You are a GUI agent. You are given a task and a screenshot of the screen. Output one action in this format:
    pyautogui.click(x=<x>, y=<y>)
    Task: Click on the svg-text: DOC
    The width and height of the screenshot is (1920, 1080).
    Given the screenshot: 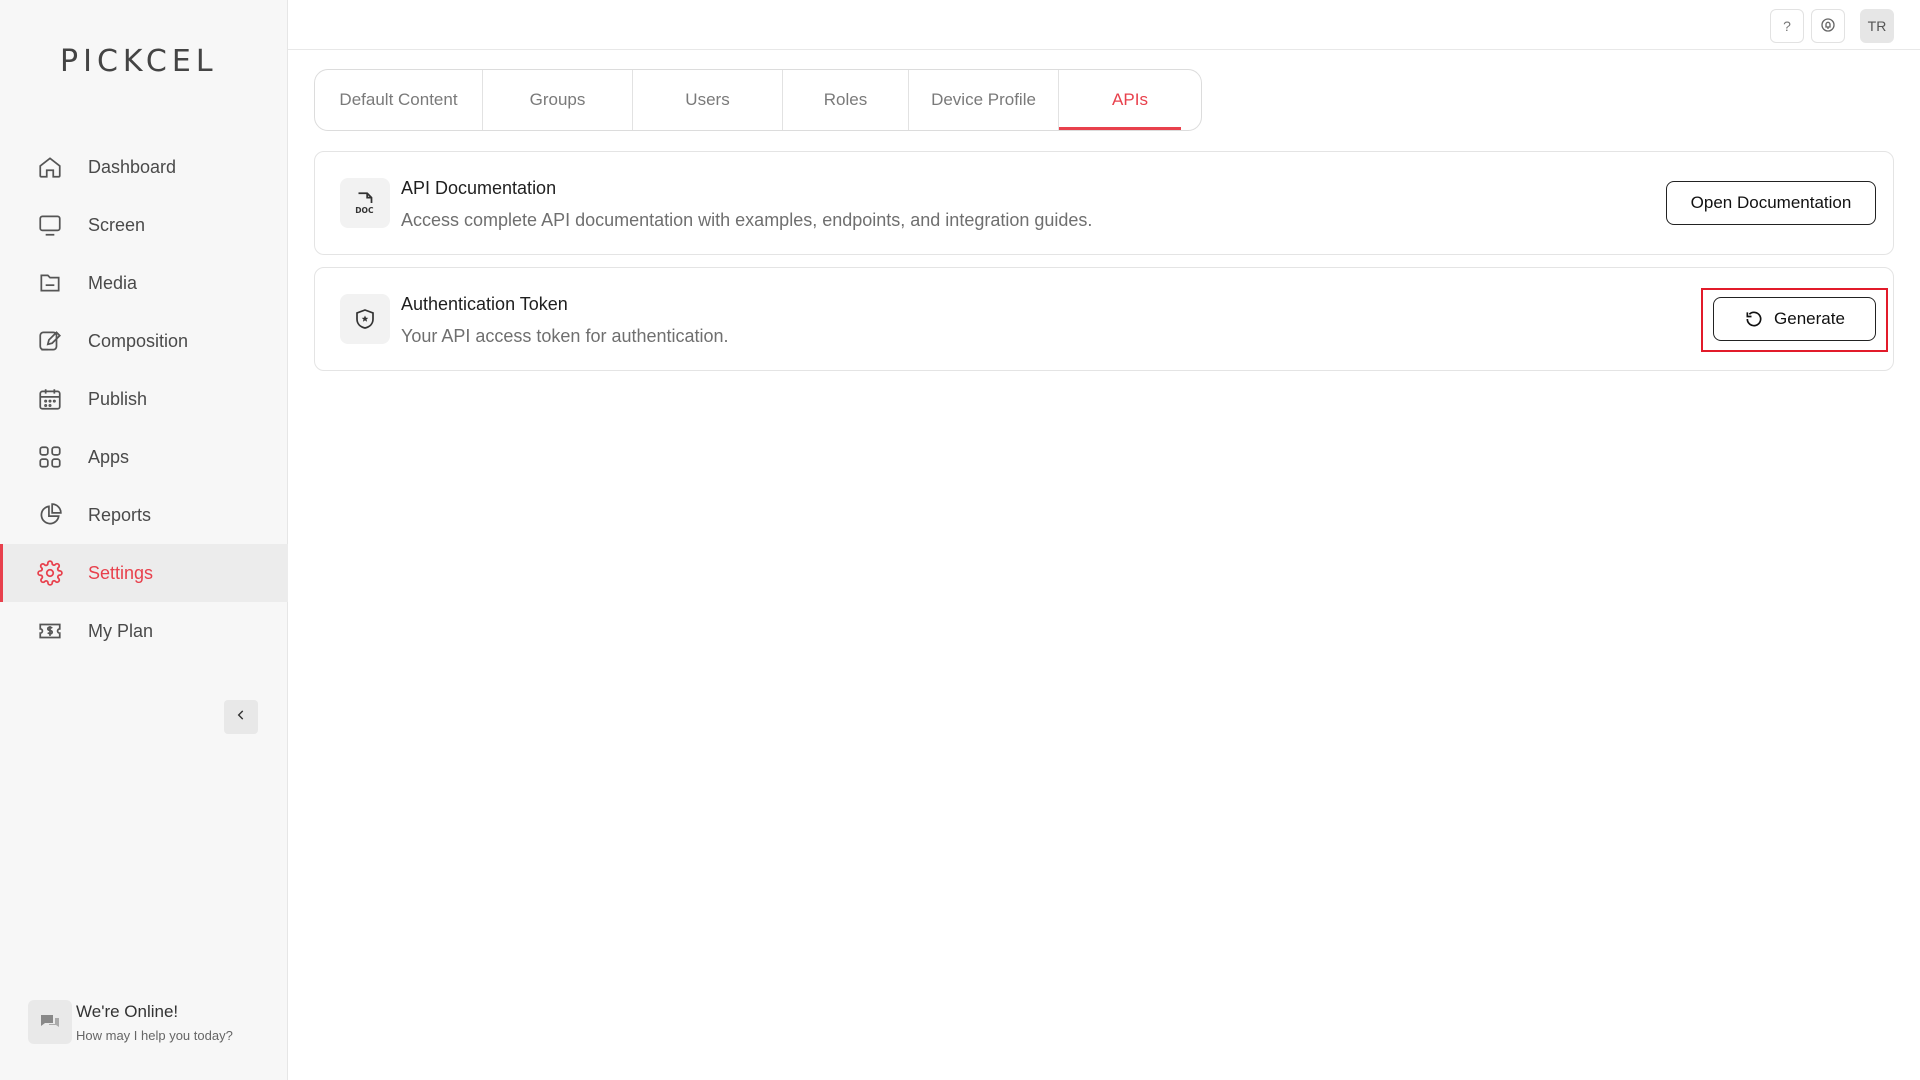 What is the action you would take?
    pyautogui.click(x=364, y=210)
    